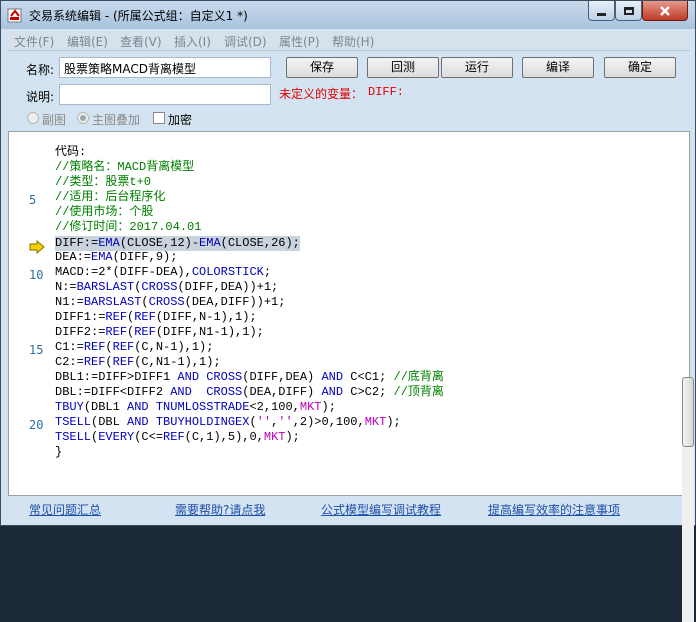 This screenshot has height=622, width=696. What do you see at coordinates (36, 350) in the screenshot?
I see `line-number: 15` at bounding box center [36, 350].